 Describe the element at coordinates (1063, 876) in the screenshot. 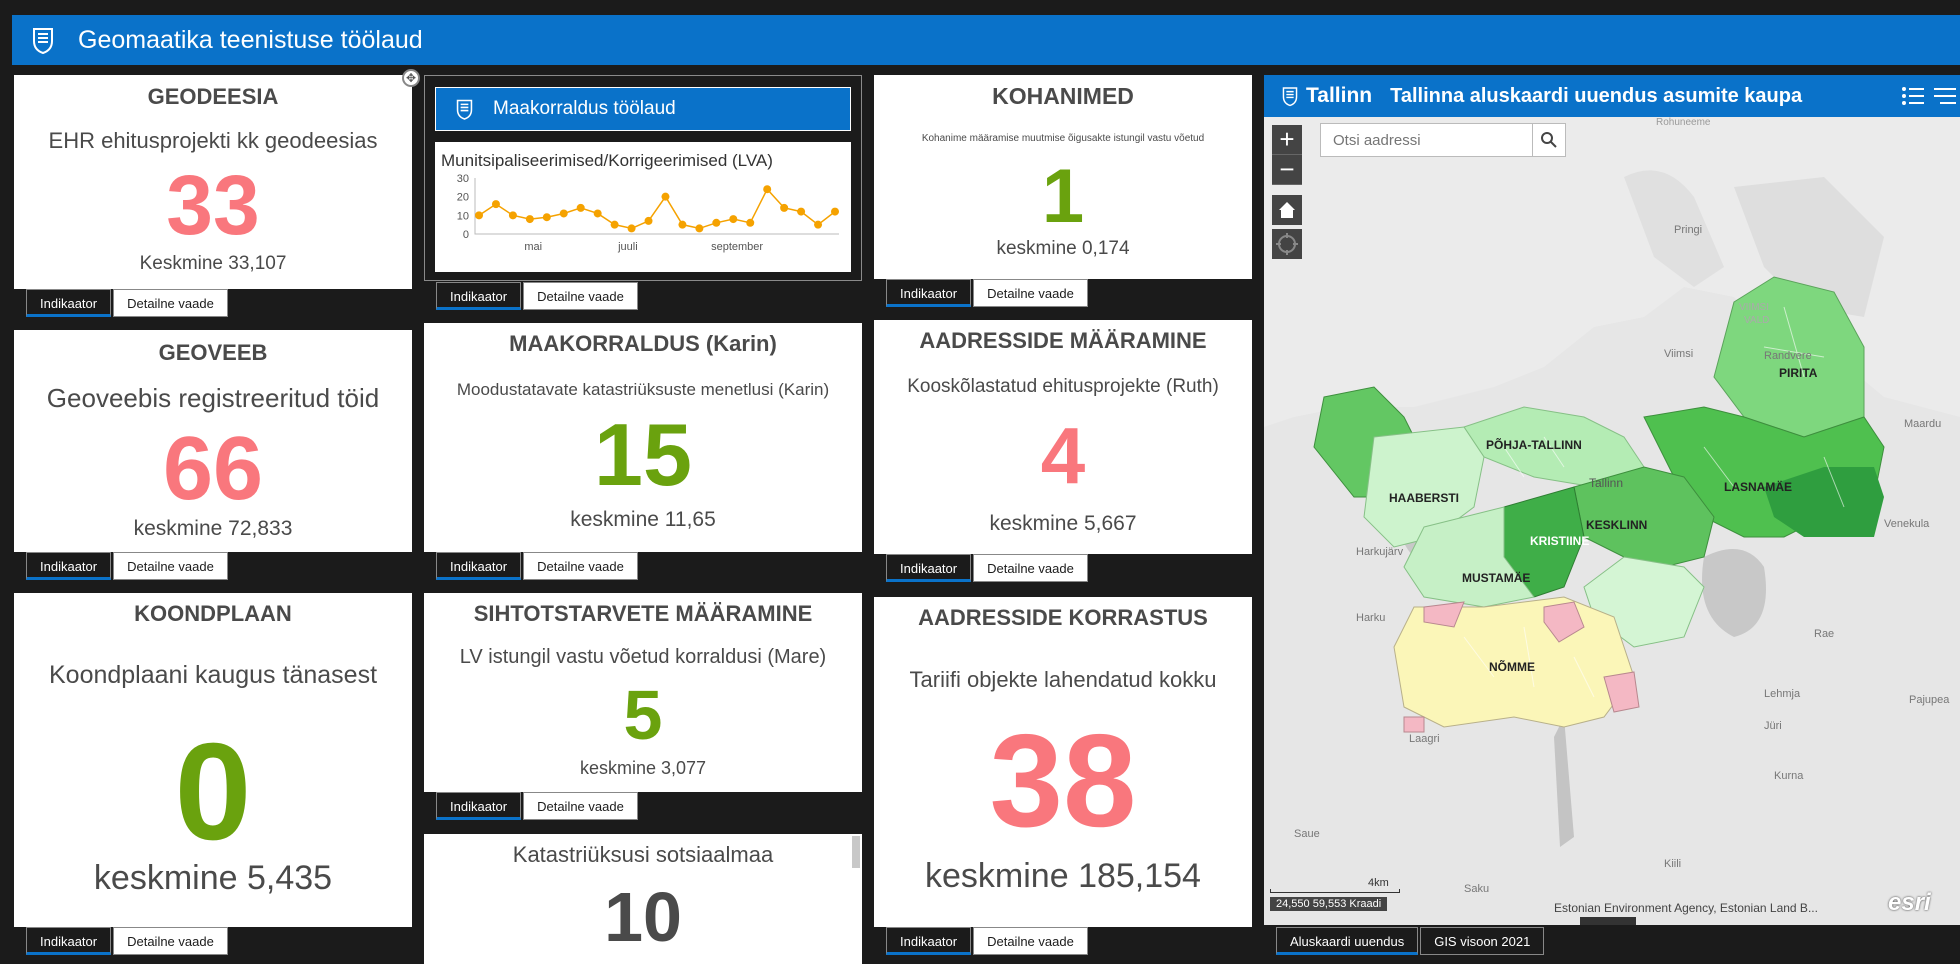

I see `indicator-average: keskmine 185,154` at that location.